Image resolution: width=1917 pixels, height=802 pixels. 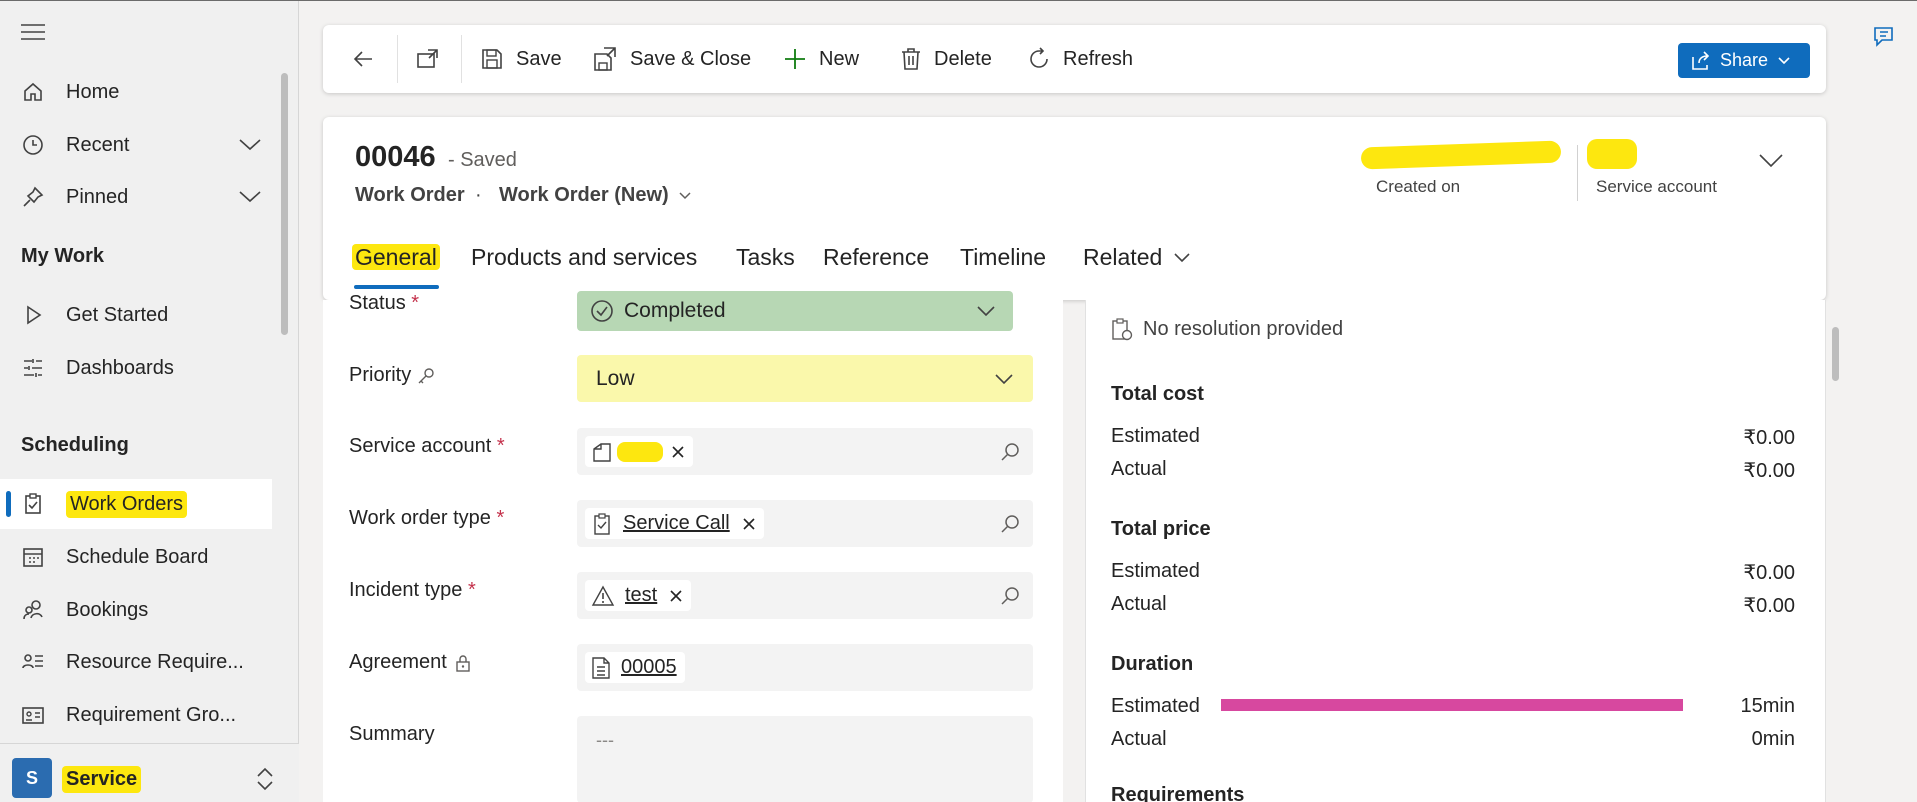 What do you see at coordinates (1003, 257) in the screenshot?
I see `tab-timeline: Timeline` at bounding box center [1003, 257].